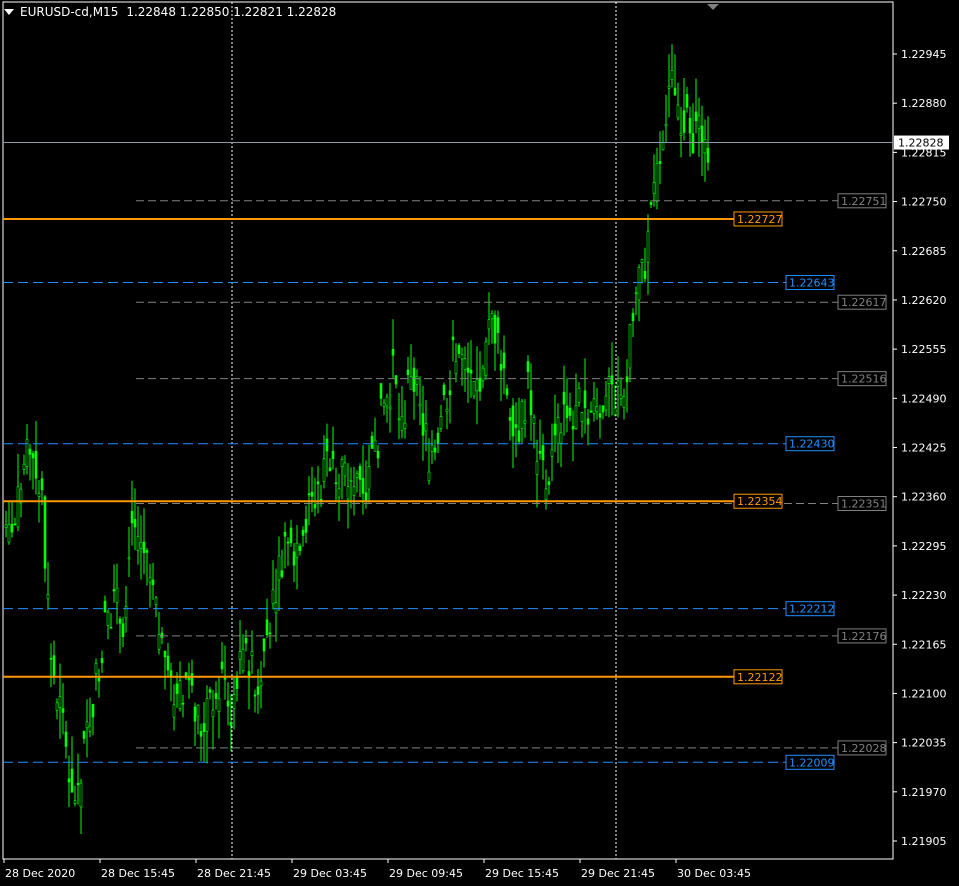  I want to click on orange-level-label: 1.22122, so click(760, 677).